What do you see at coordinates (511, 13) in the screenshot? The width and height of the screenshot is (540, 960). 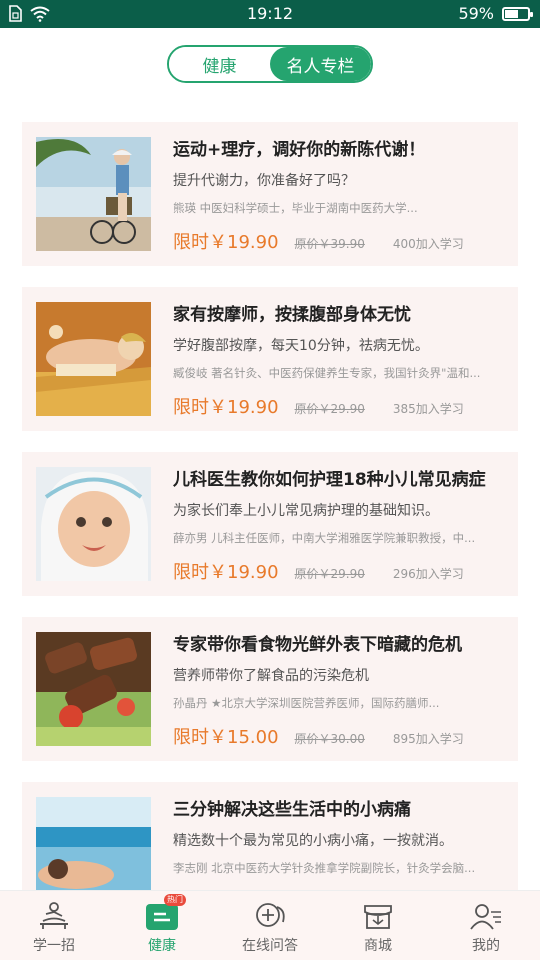 I see `battery-level` at bounding box center [511, 13].